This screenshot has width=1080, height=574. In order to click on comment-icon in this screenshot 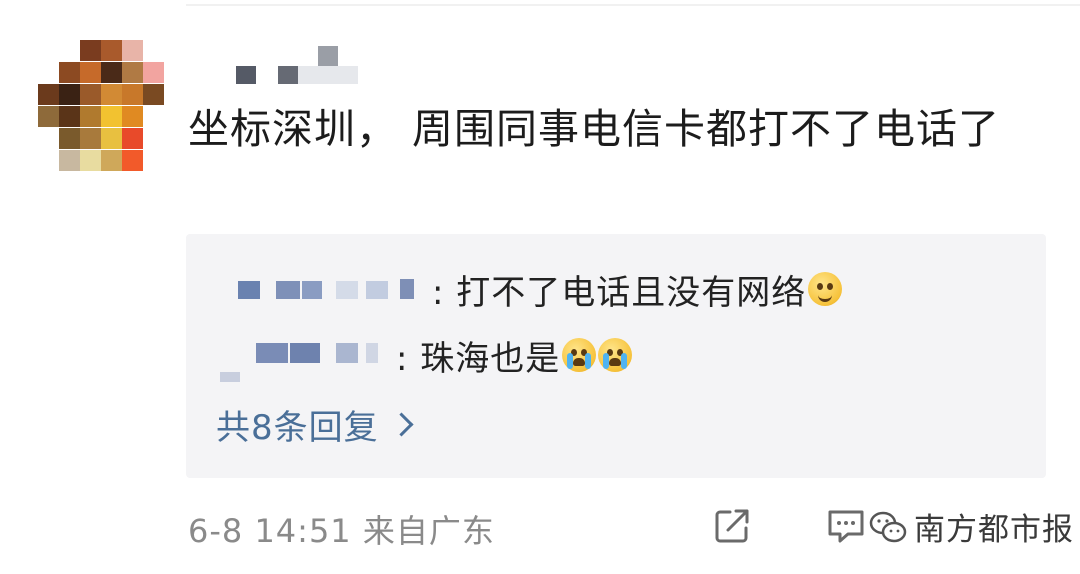, I will do `click(846, 526)`.